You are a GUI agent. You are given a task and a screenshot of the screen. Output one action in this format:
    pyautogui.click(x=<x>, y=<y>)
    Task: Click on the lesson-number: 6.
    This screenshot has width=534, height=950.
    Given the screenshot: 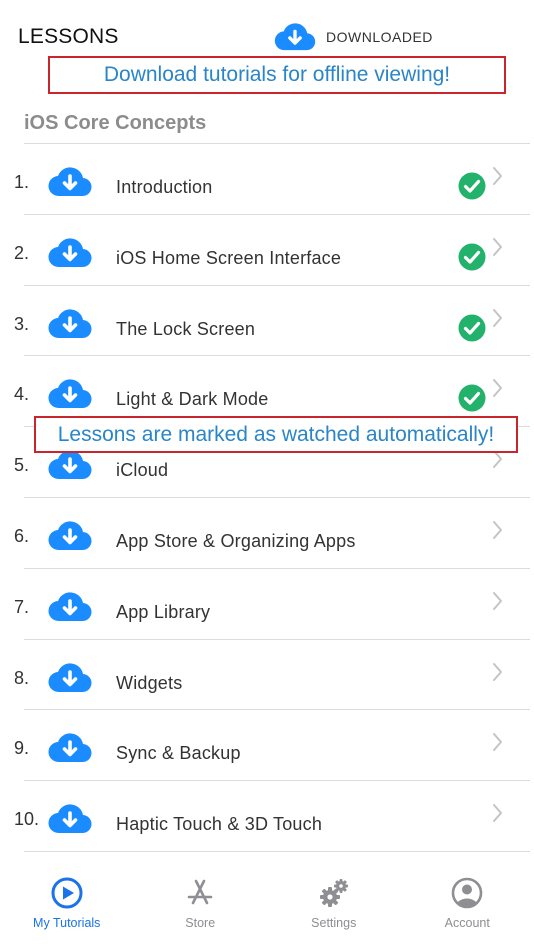 What is the action you would take?
    pyautogui.click(x=22, y=535)
    